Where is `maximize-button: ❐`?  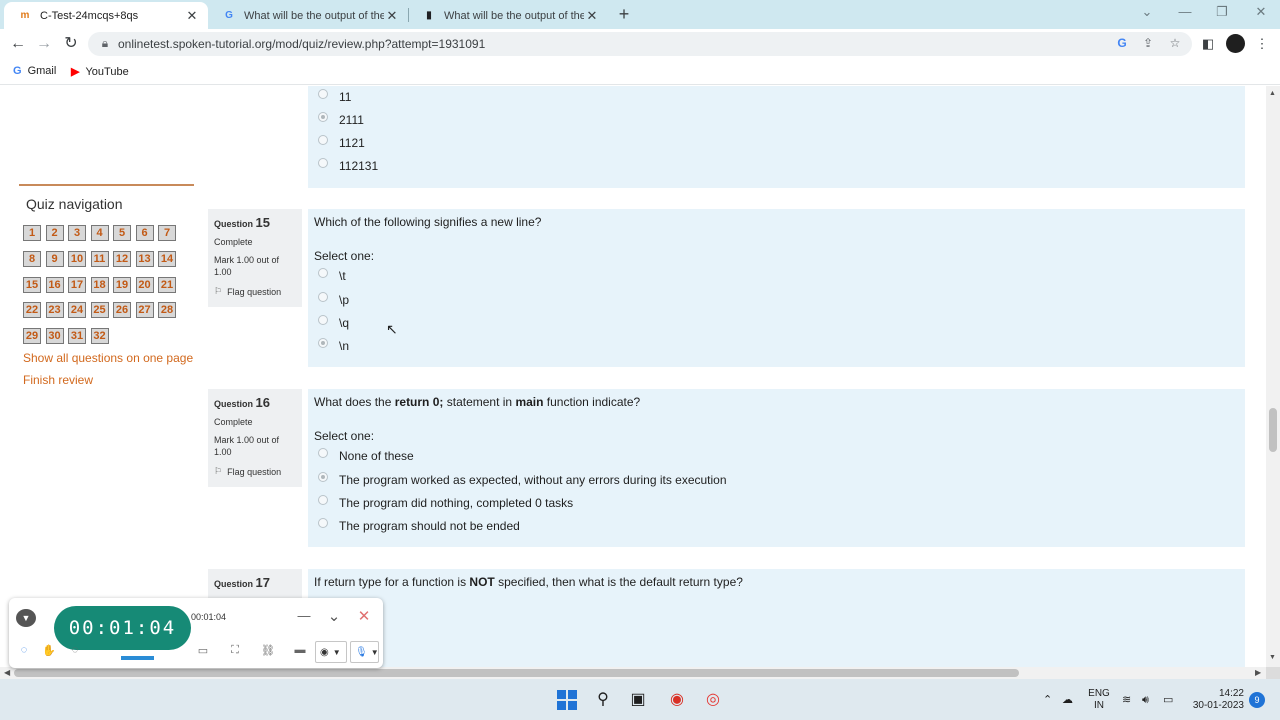 maximize-button: ❐ is located at coordinates (1222, 12).